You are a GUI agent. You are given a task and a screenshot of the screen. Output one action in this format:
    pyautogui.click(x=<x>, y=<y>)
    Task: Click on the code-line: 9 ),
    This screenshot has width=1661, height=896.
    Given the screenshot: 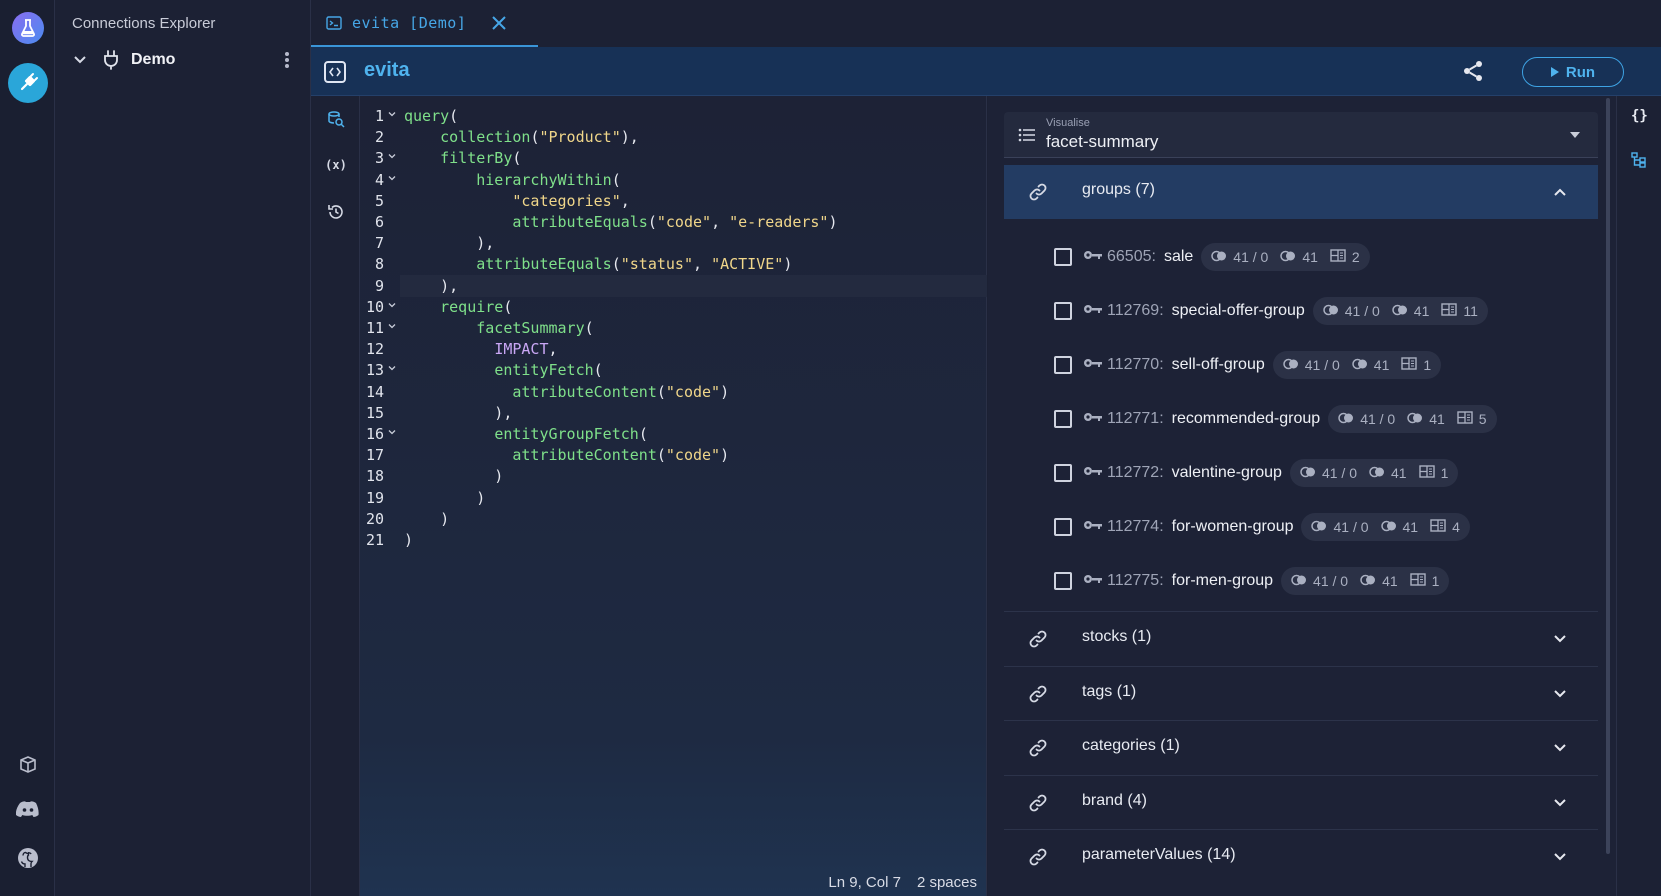 What is the action you would take?
    pyautogui.click(x=681, y=285)
    